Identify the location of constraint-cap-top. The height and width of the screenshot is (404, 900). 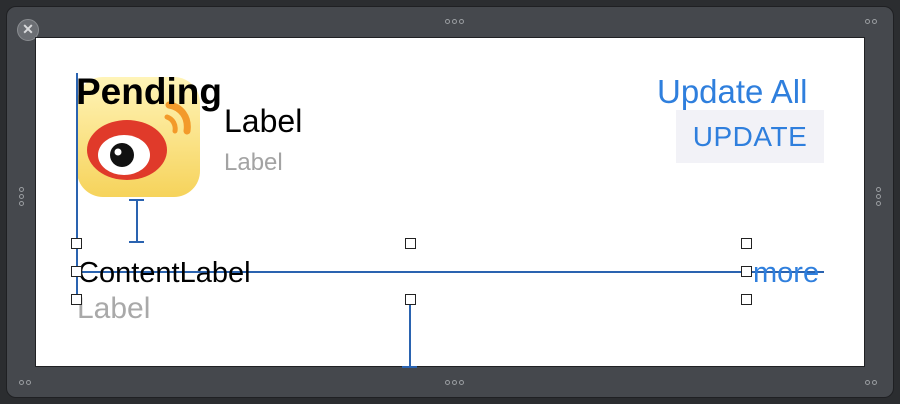
(136, 200).